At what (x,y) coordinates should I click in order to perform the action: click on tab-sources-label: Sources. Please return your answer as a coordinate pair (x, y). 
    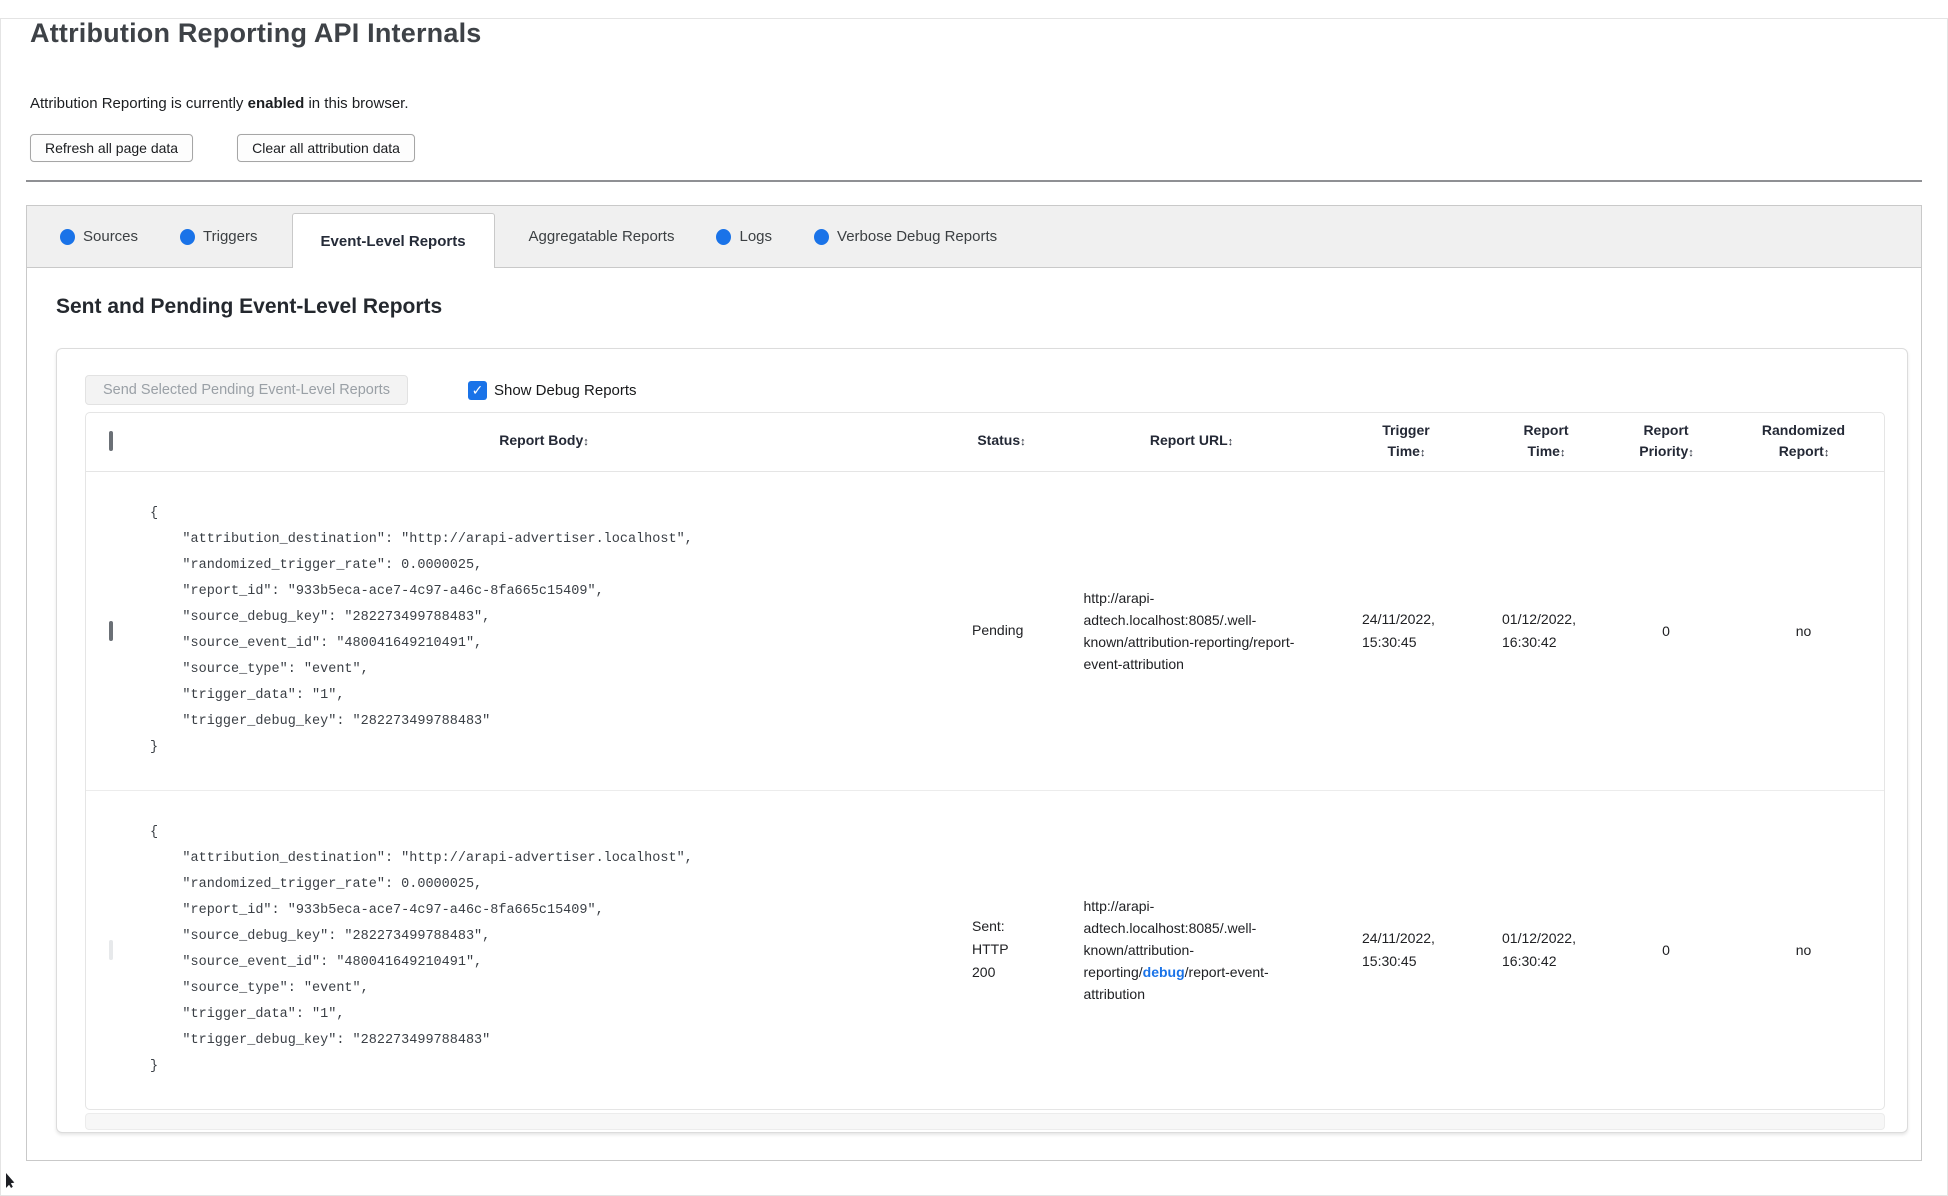
    Looking at the image, I should click on (111, 236).